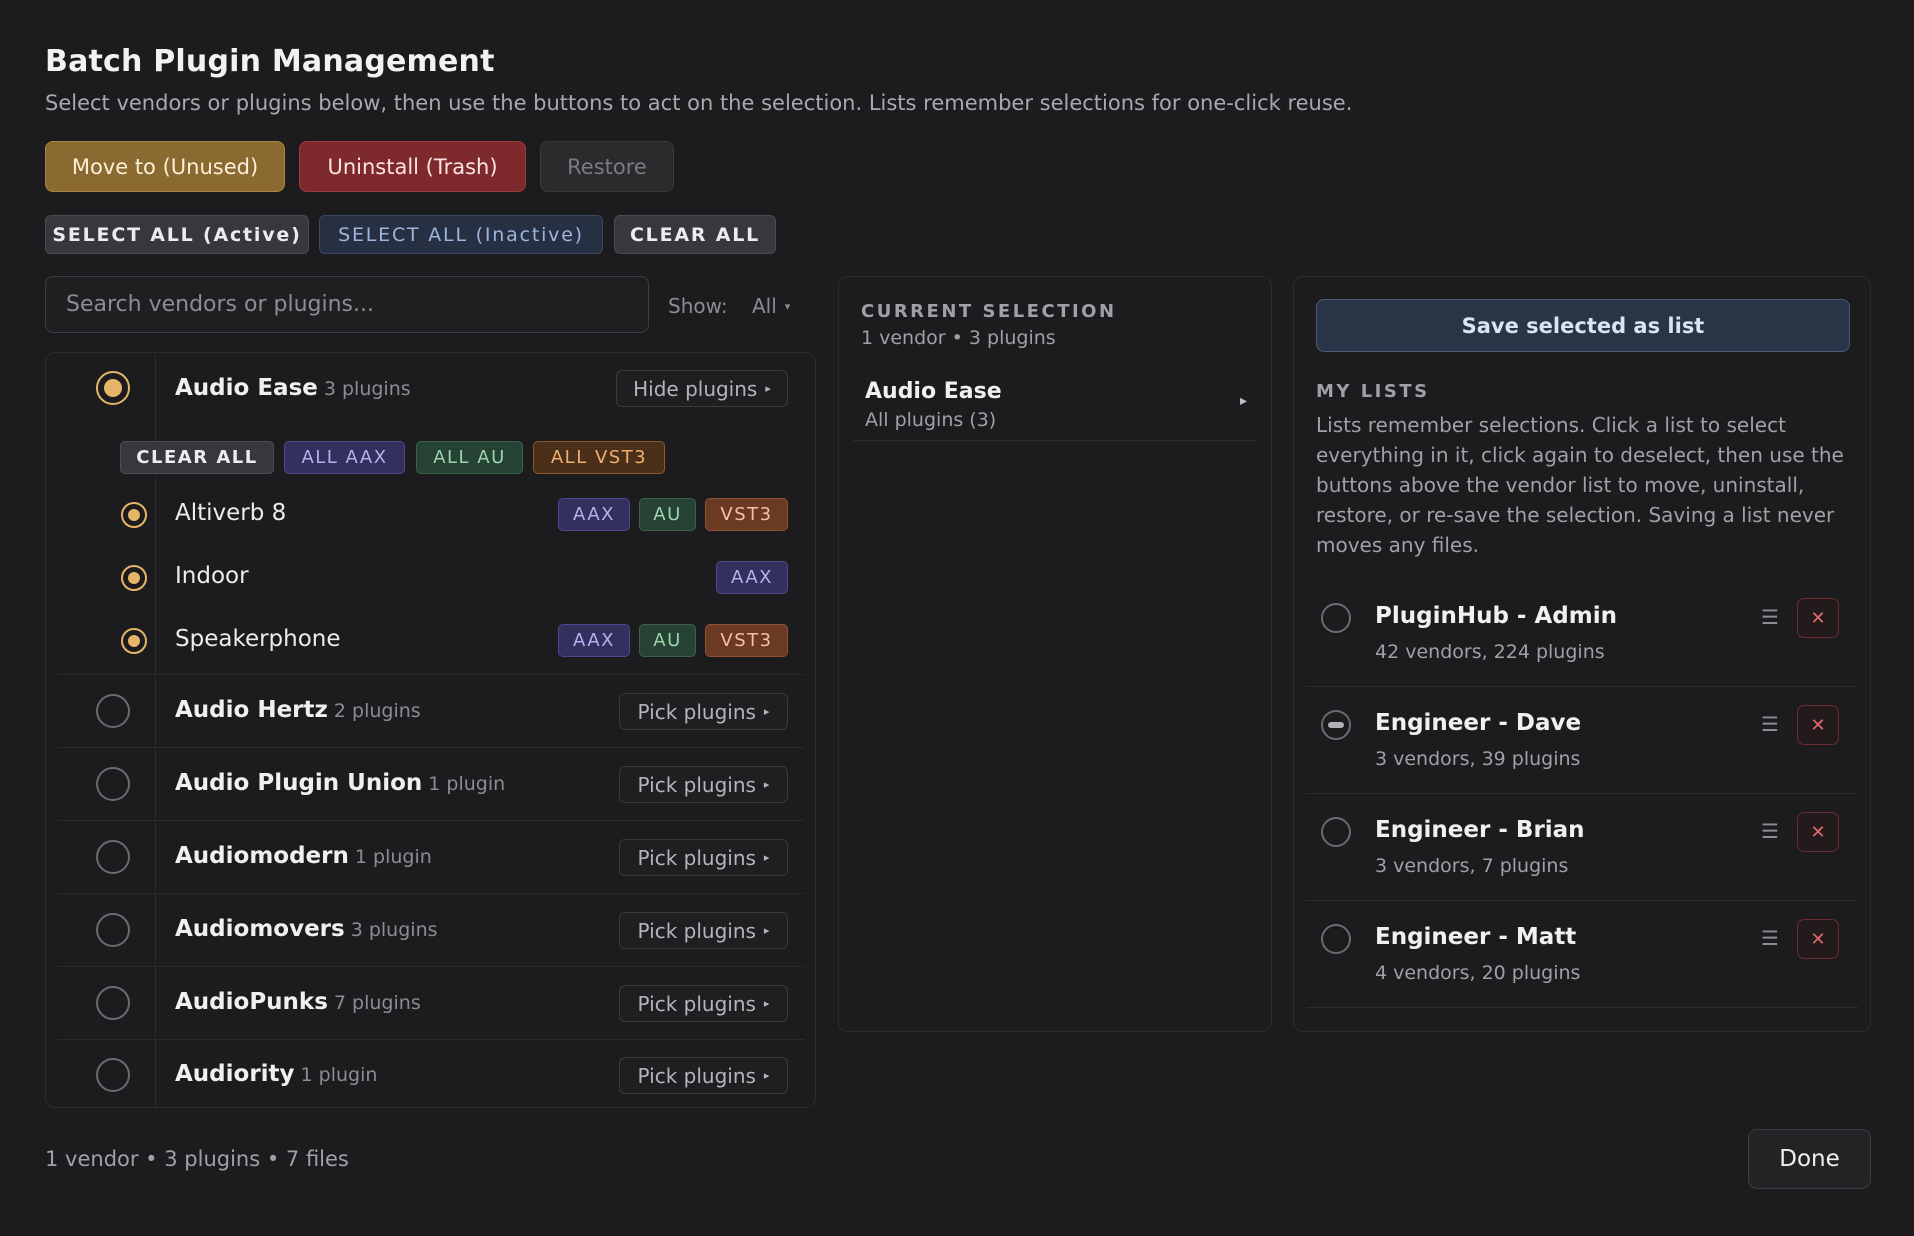 The height and width of the screenshot is (1236, 1914). What do you see at coordinates (702, 388) in the screenshot?
I see `hide-plugins-button: Hide plugins ▸` at bounding box center [702, 388].